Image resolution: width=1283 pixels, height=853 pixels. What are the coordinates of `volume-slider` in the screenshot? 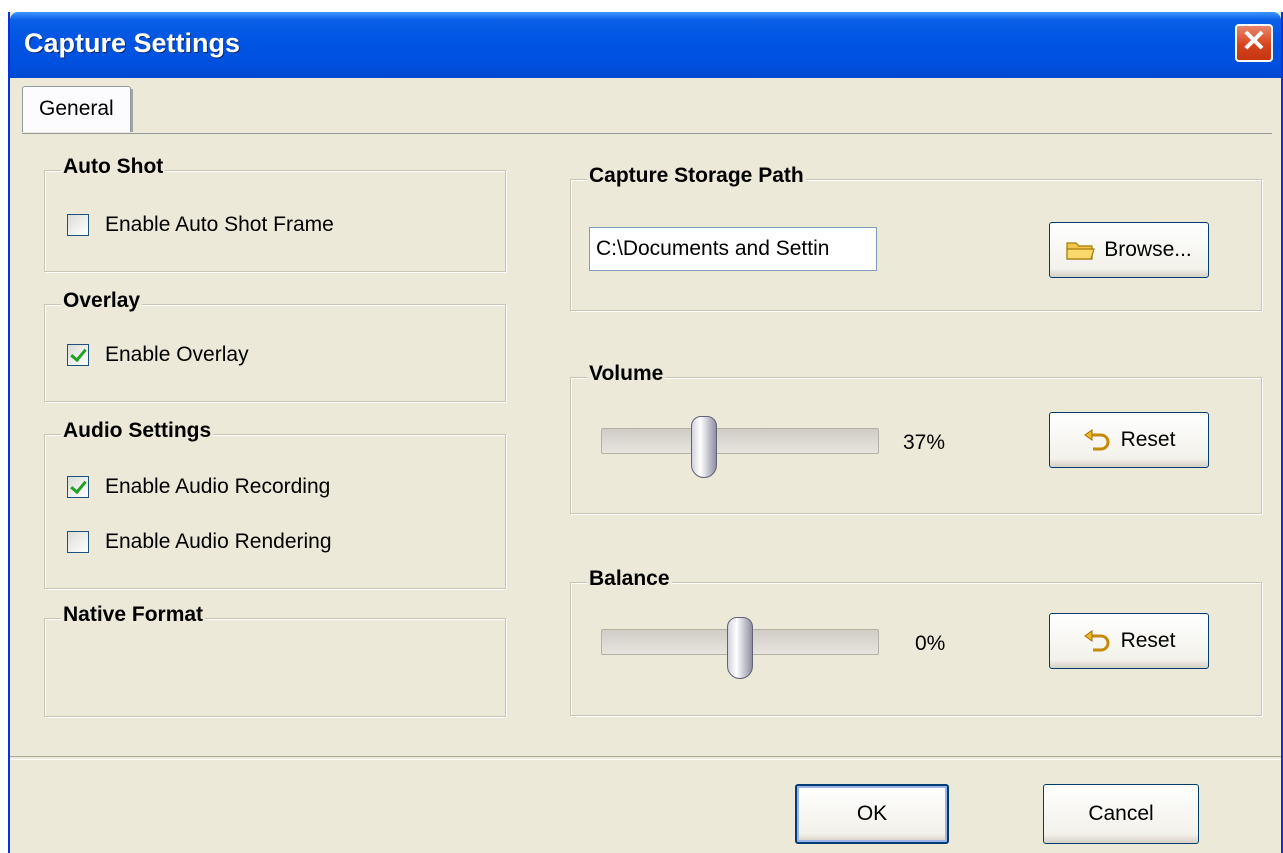 It's located at (740, 447).